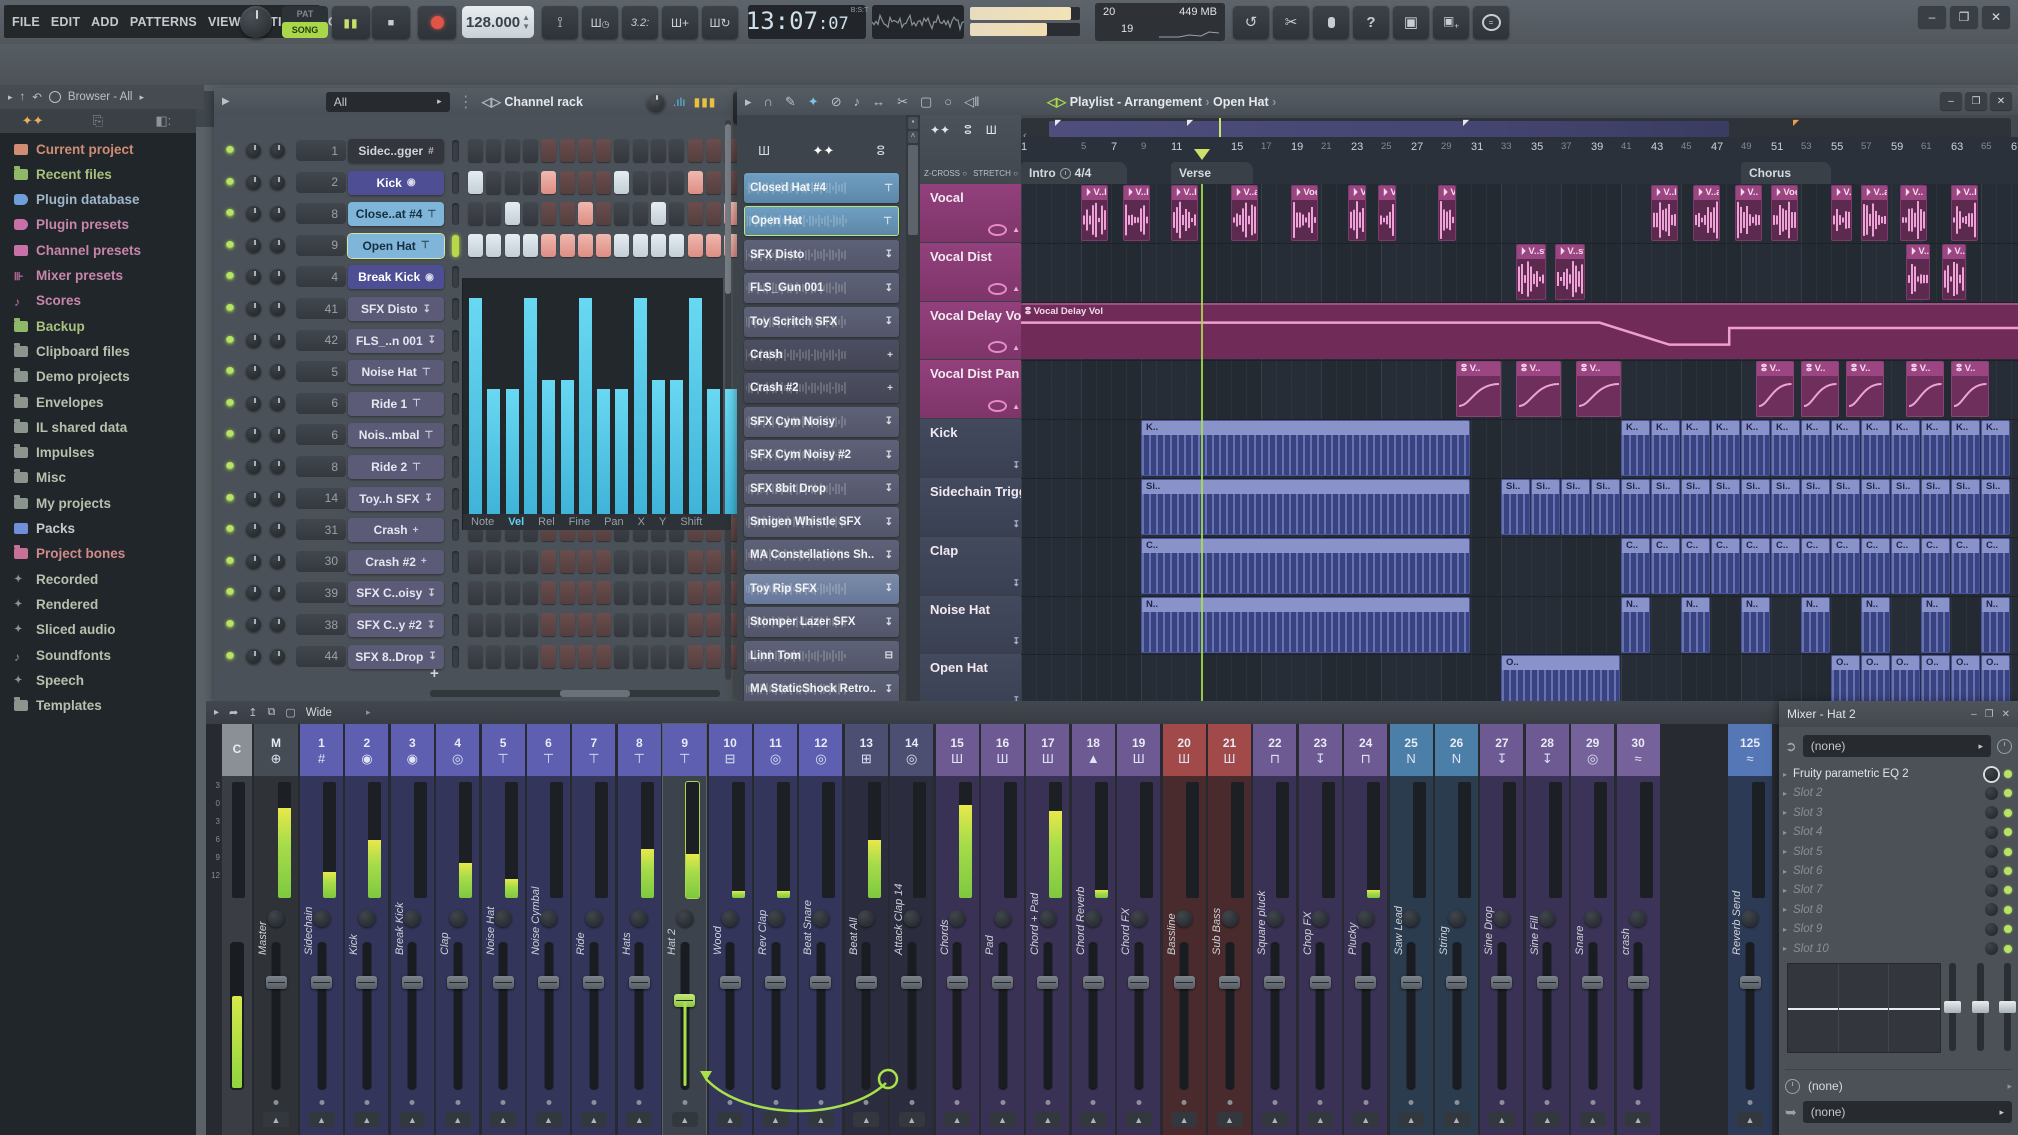 This screenshot has height=1135, width=2018. What do you see at coordinates (37, 97) in the screenshot?
I see `browser-back-icon: ↶` at bounding box center [37, 97].